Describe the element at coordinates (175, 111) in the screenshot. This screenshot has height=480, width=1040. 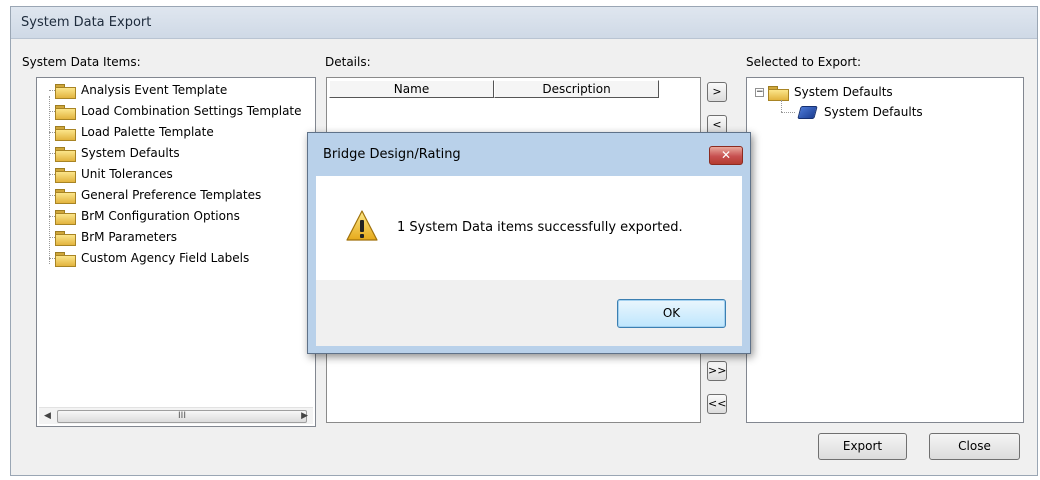
I see `tree-item-load-combination-settings-template: Load Combination Settings Template` at that location.